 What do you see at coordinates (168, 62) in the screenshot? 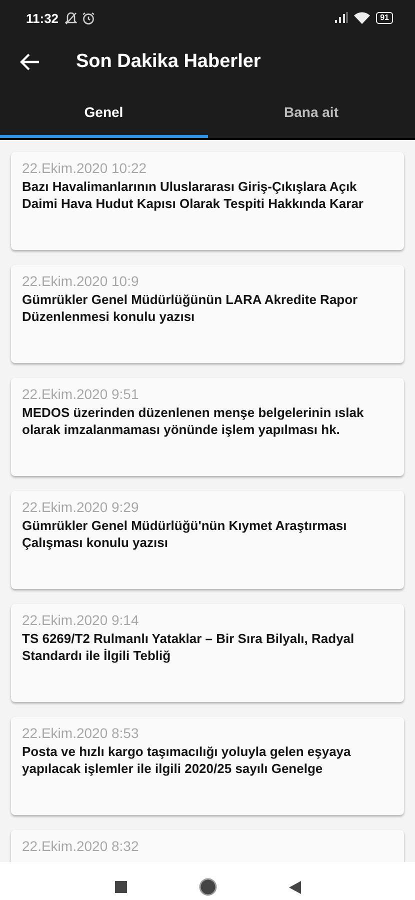
I see `toolbar-title: Son Dakika Haberler` at bounding box center [168, 62].